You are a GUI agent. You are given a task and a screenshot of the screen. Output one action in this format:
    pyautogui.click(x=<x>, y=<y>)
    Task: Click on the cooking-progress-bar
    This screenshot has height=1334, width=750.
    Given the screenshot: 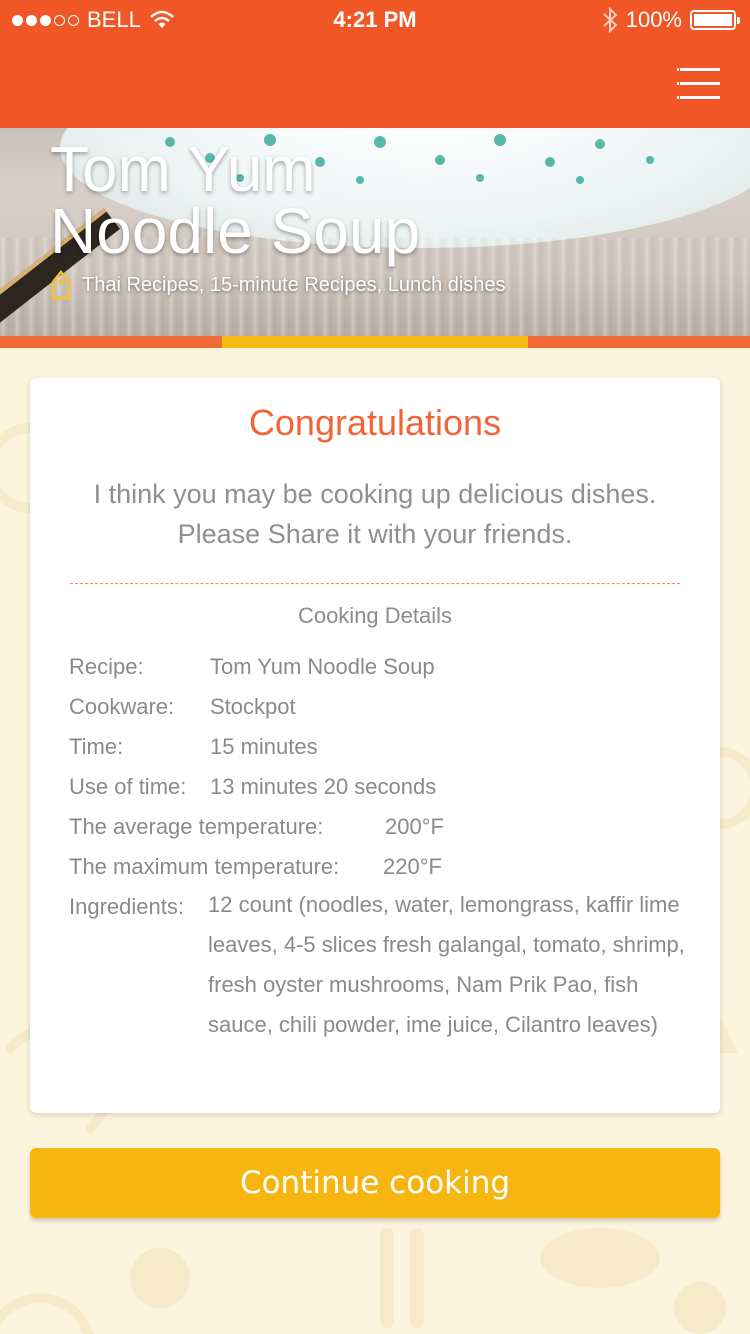 What is the action you would take?
    pyautogui.click(x=375, y=342)
    